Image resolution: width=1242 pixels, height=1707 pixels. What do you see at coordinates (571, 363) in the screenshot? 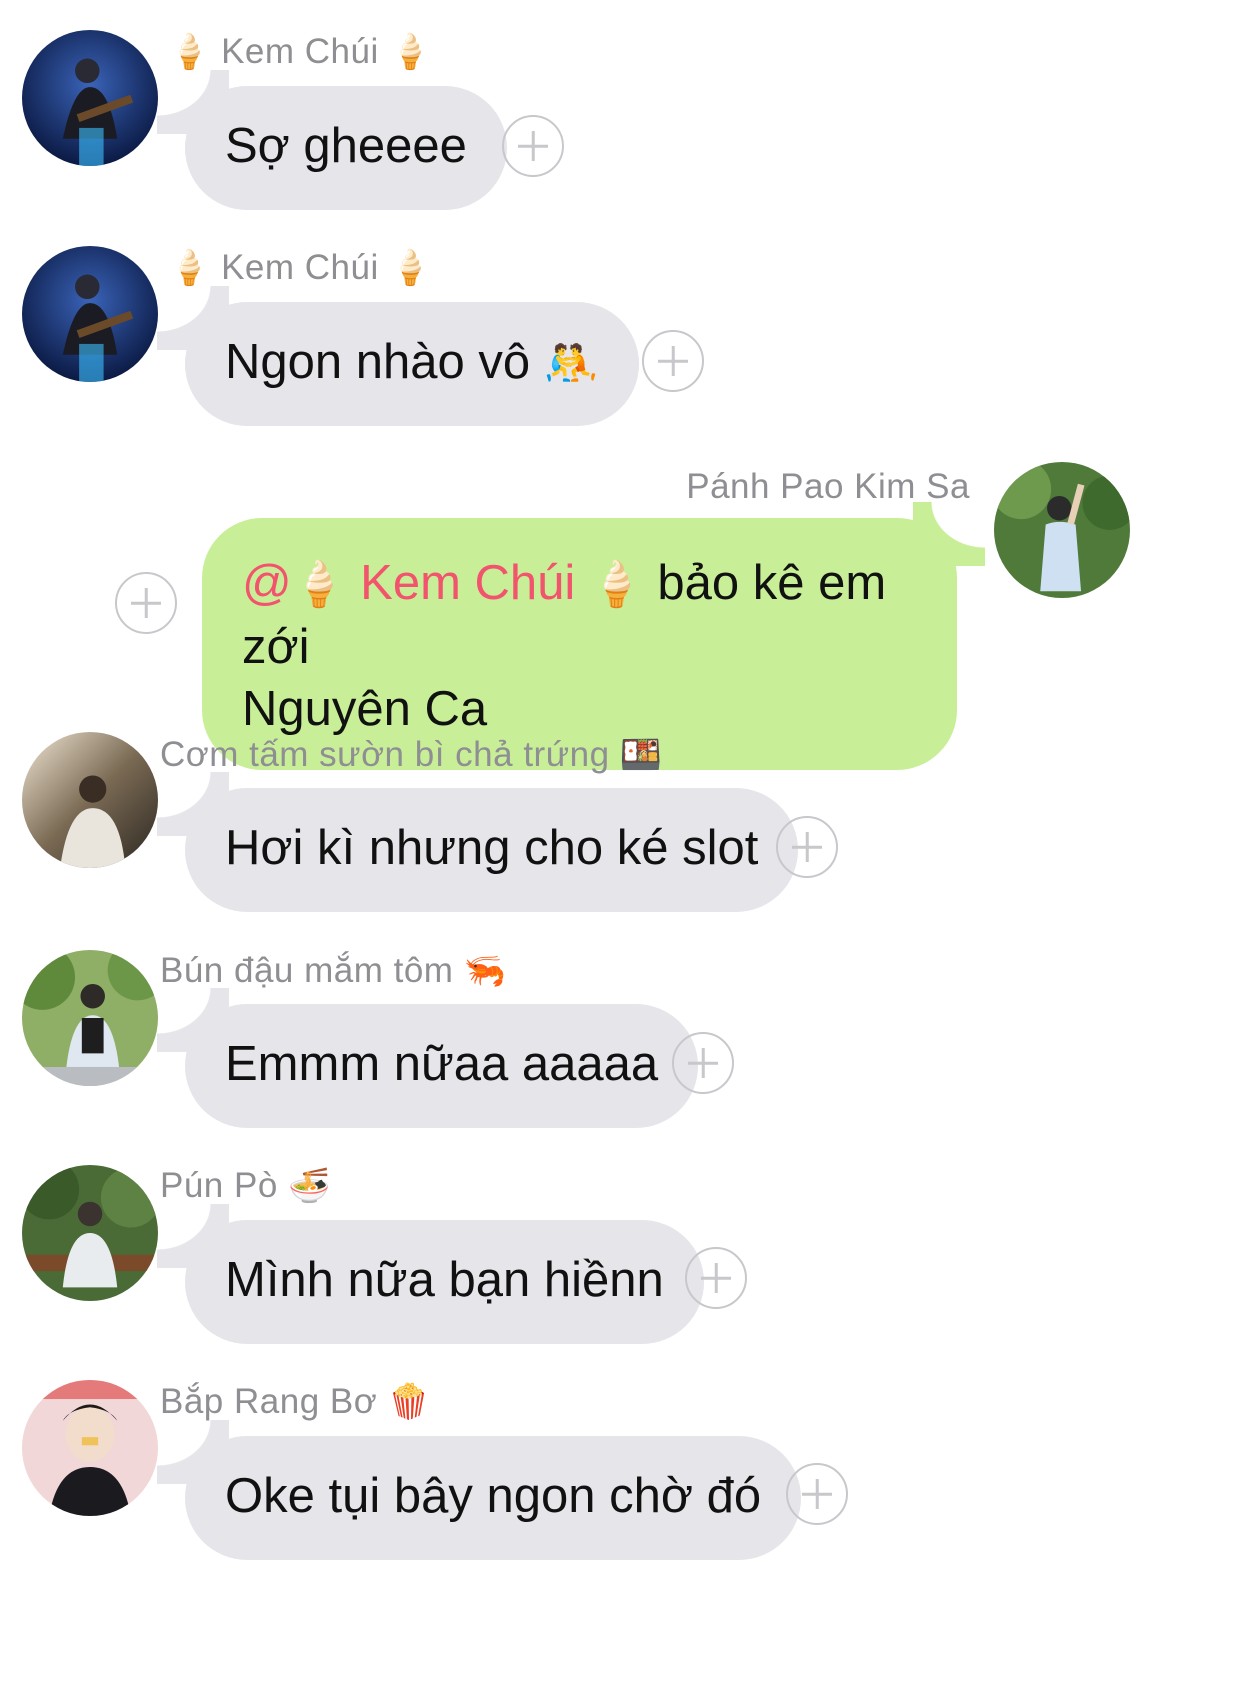
I see `wrestlers-icon: 🤼` at bounding box center [571, 363].